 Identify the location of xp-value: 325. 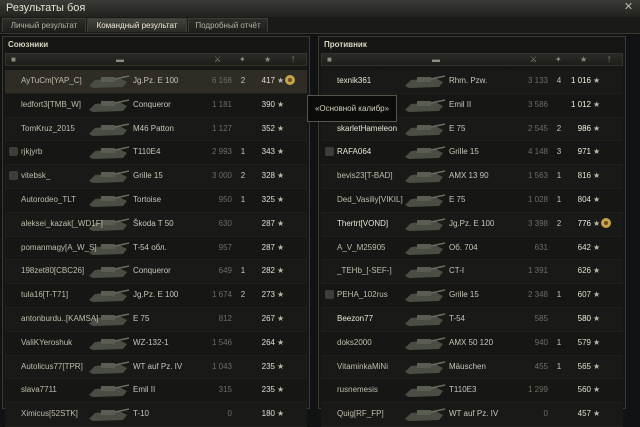
(268, 199).